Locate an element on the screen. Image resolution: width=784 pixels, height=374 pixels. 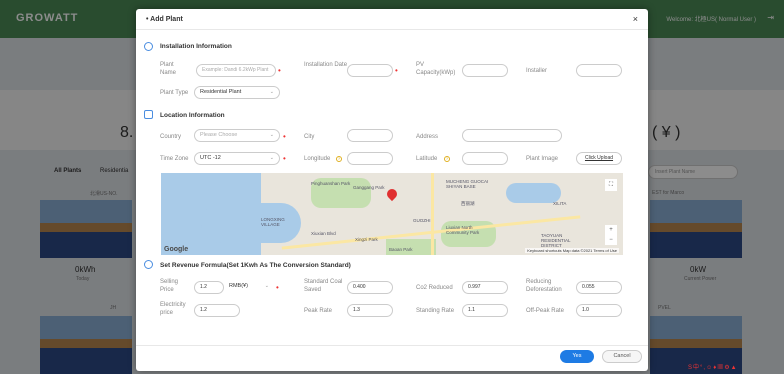
currency-value: RMB(¥) is located at coordinates (238, 286).